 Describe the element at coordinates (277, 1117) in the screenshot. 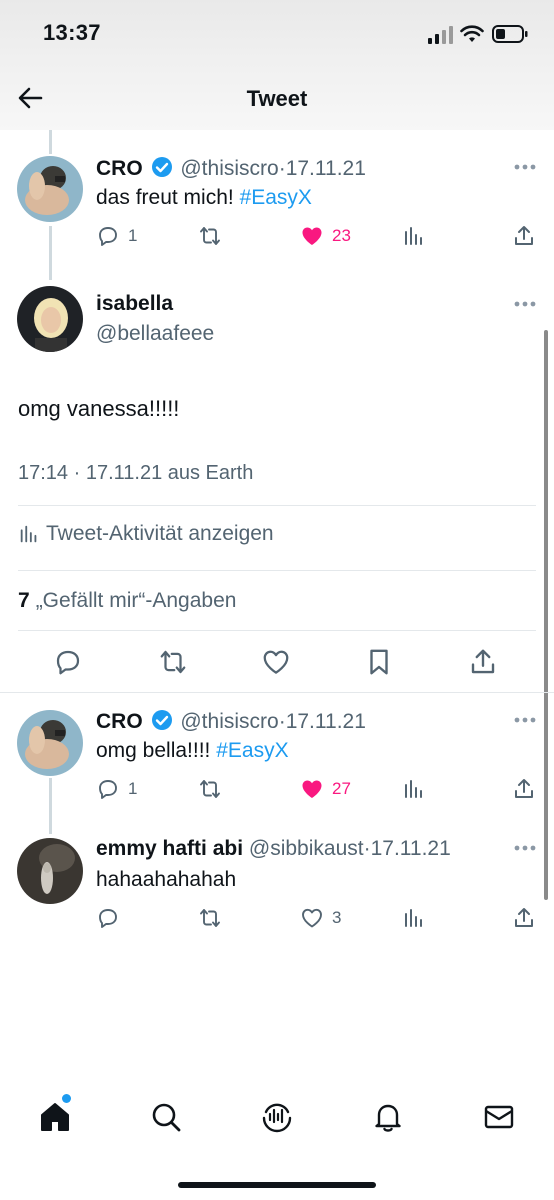

I see `spaces-icon` at that location.